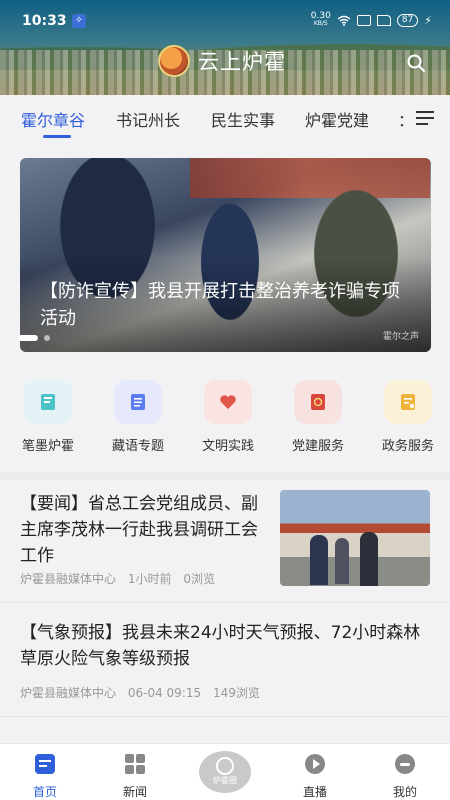 The image size is (450, 800). What do you see at coordinates (135, 764) in the screenshot?
I see `grid-icon` at bounding box center [135, 764].